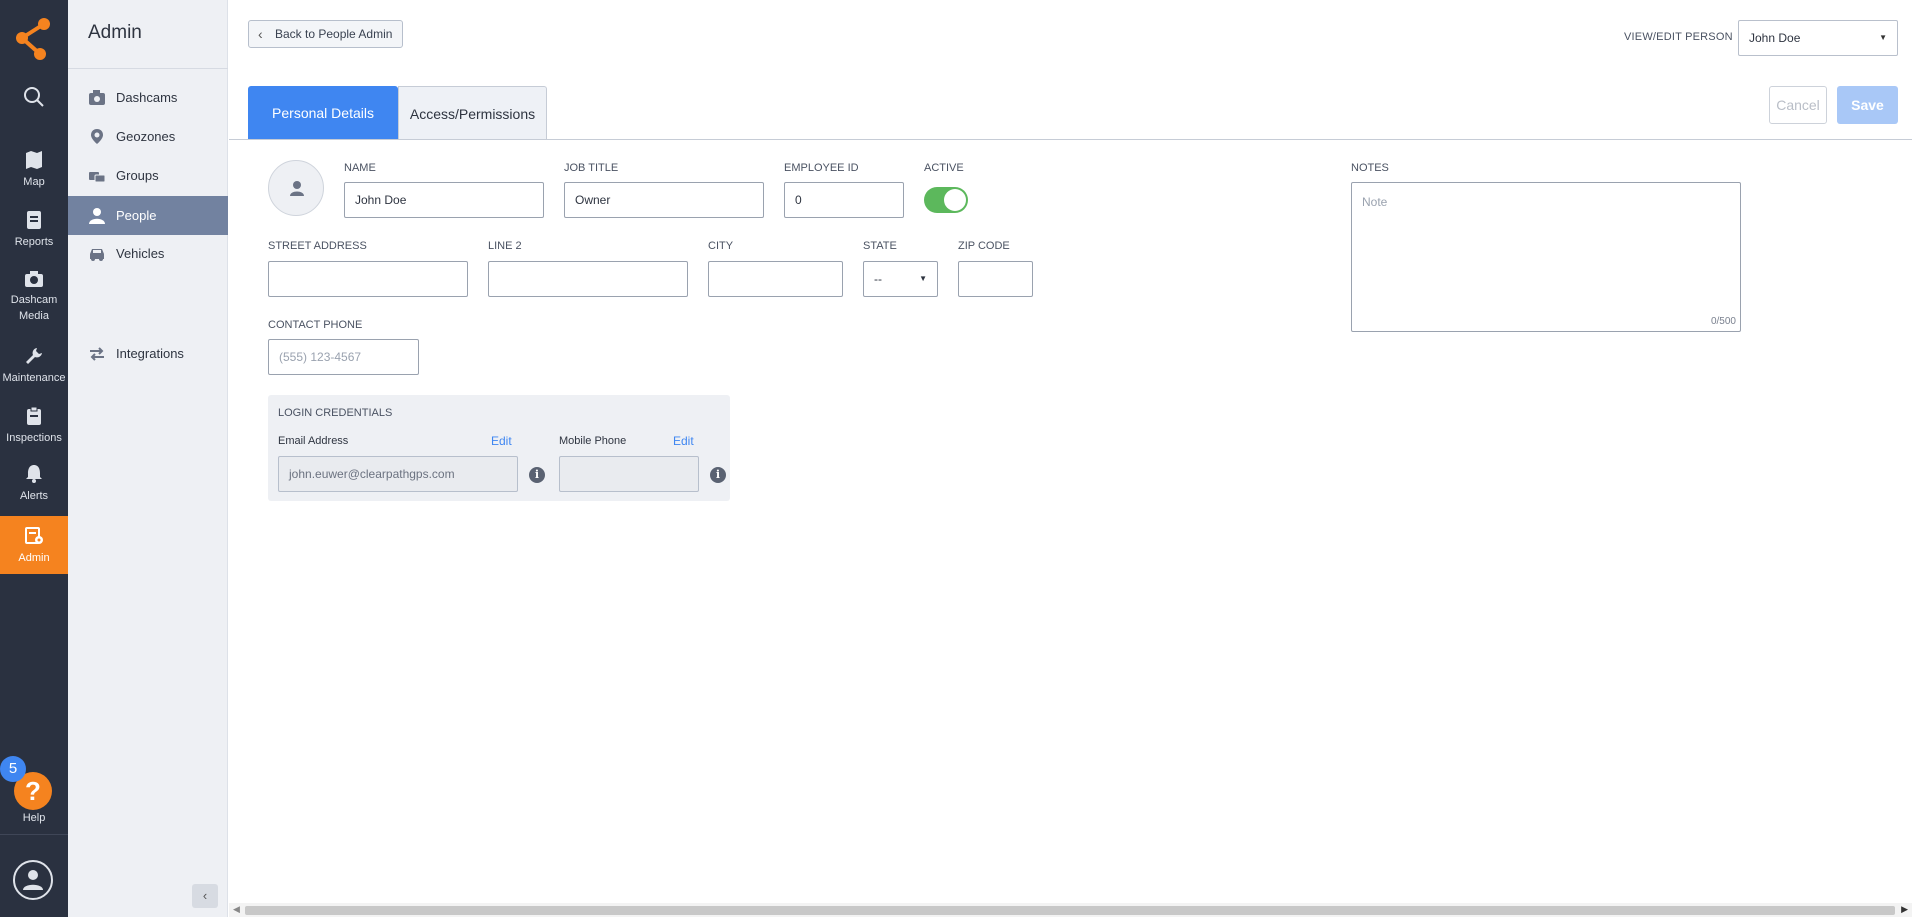 The image size is (1912, 917). Describe the element at coordinates (1370, 168) in the screenshot. I see `notes-label: NOTES` at that location.